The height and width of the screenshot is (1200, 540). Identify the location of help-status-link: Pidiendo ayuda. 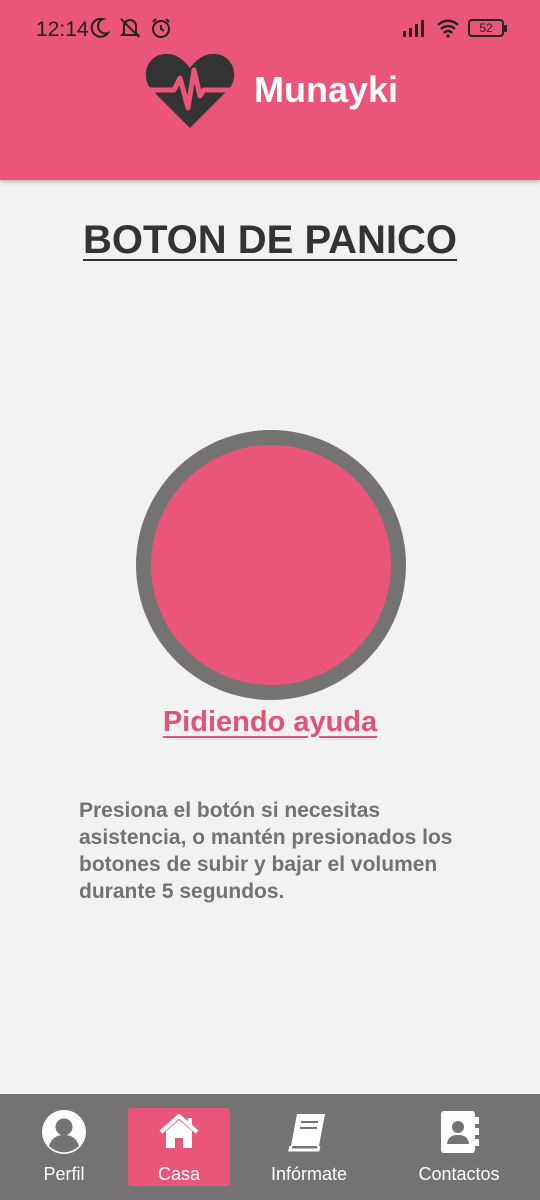
(270, 722).